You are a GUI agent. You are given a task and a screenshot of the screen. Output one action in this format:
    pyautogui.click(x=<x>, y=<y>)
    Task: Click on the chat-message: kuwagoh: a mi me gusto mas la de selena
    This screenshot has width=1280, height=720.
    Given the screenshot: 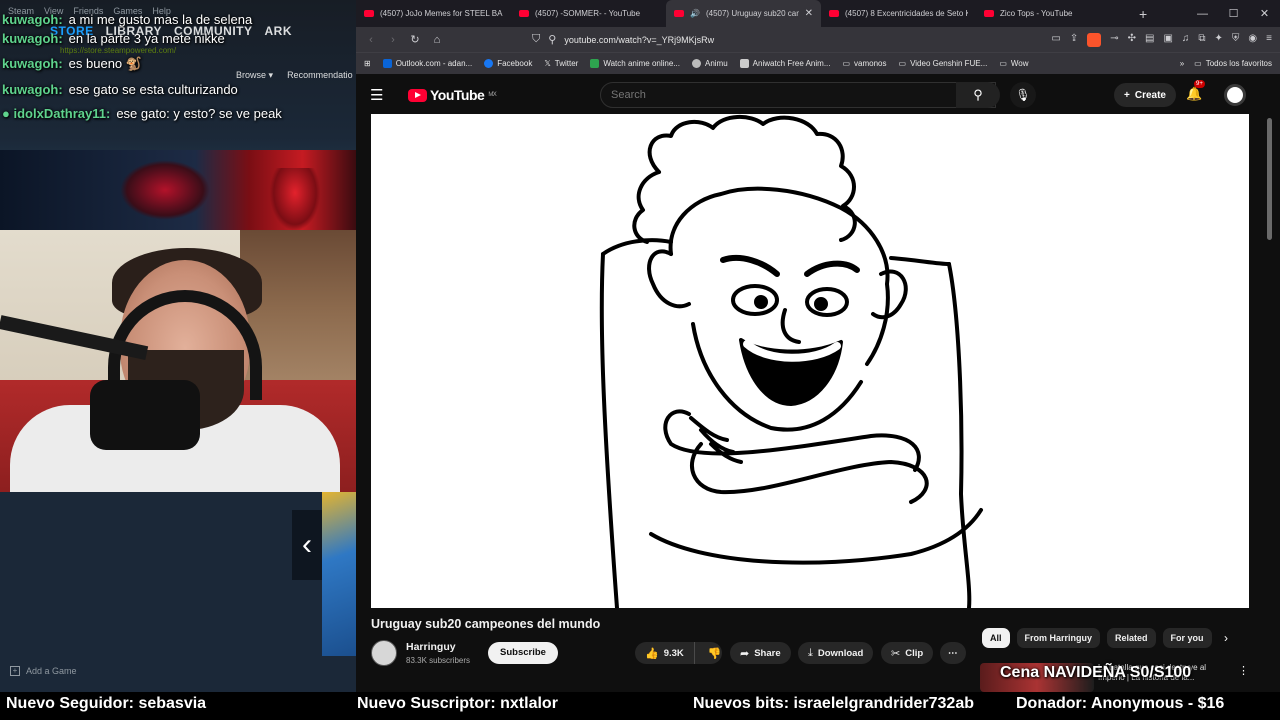 What is the action you would take?
    pyautogui.click(x=178, y=19)
    